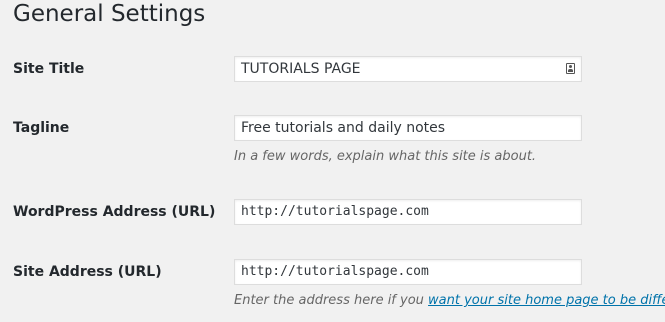 The height and width of the screenshot is (322, 665). Describe the element at coordinates (41, 128) in the screenshot. I see `tagline-label: Tagline` at that location.